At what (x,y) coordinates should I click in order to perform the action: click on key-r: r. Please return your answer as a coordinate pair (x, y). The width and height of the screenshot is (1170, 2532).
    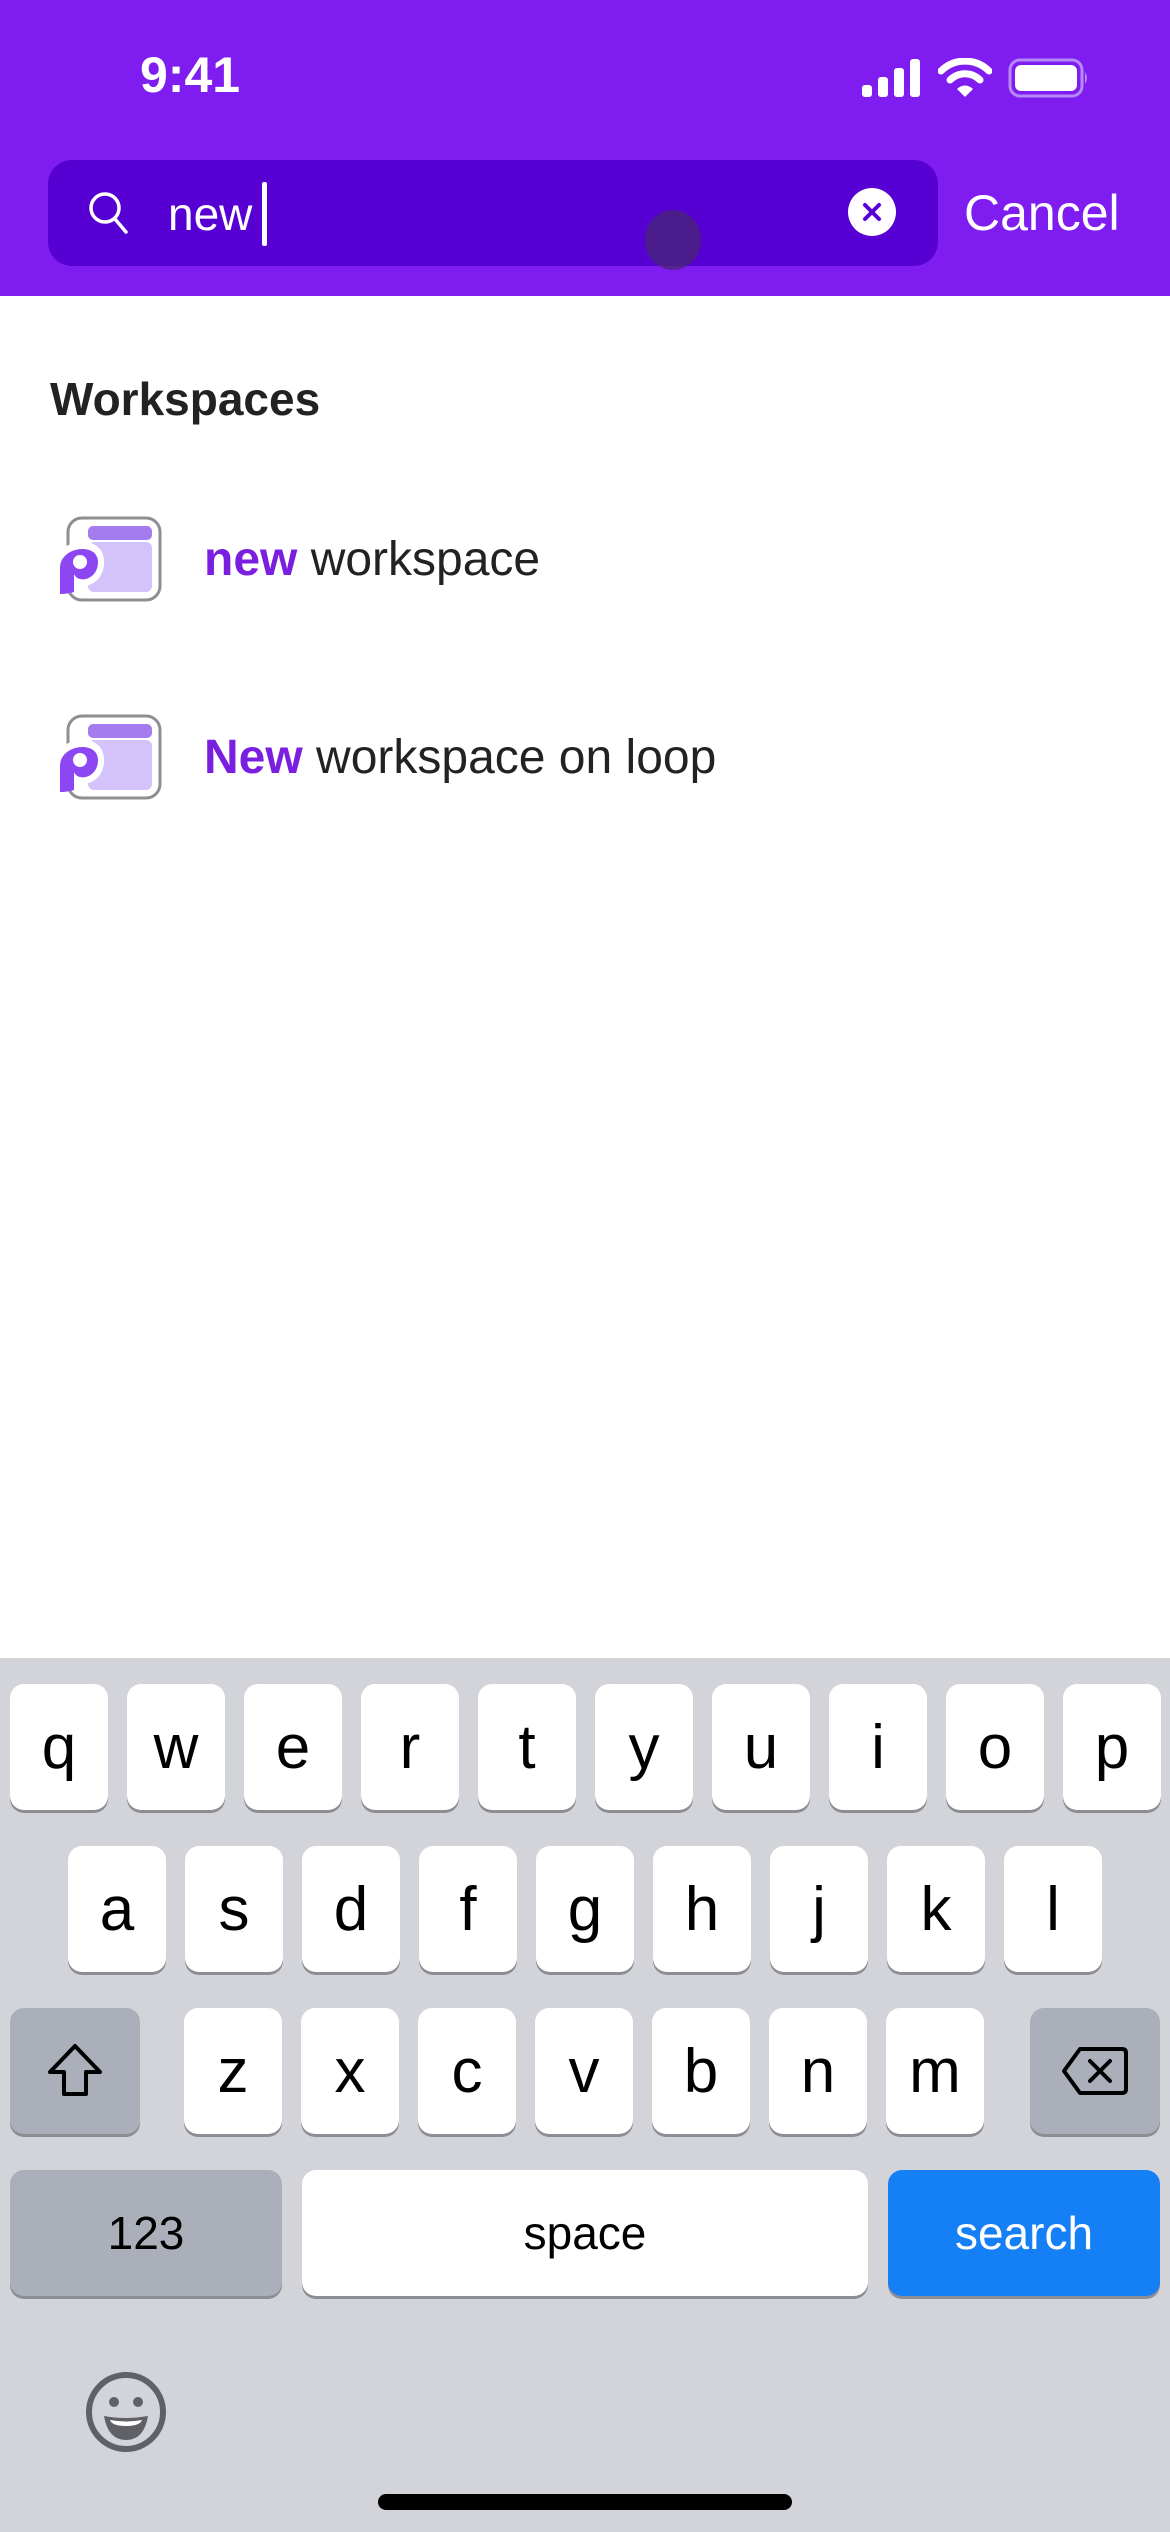
    Looking at the image, I should click on (410, 1747).